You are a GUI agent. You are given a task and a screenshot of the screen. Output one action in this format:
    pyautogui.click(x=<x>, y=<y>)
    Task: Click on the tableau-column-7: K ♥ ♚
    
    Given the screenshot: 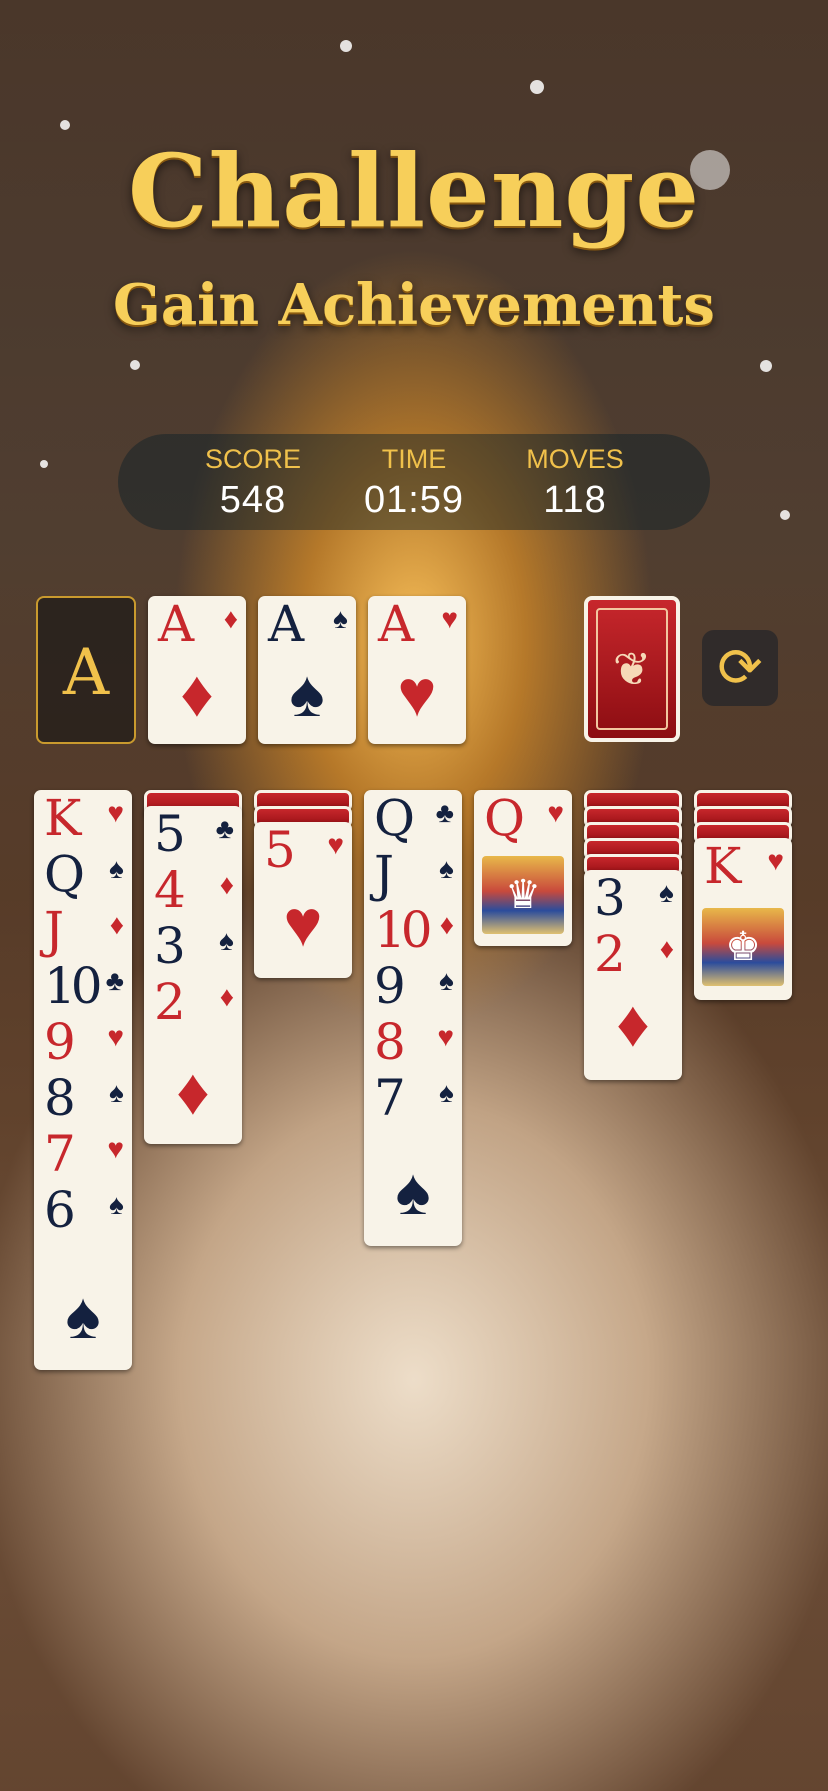 What is the action you would take?
    pyautogui.click(x=743, y=919)
    